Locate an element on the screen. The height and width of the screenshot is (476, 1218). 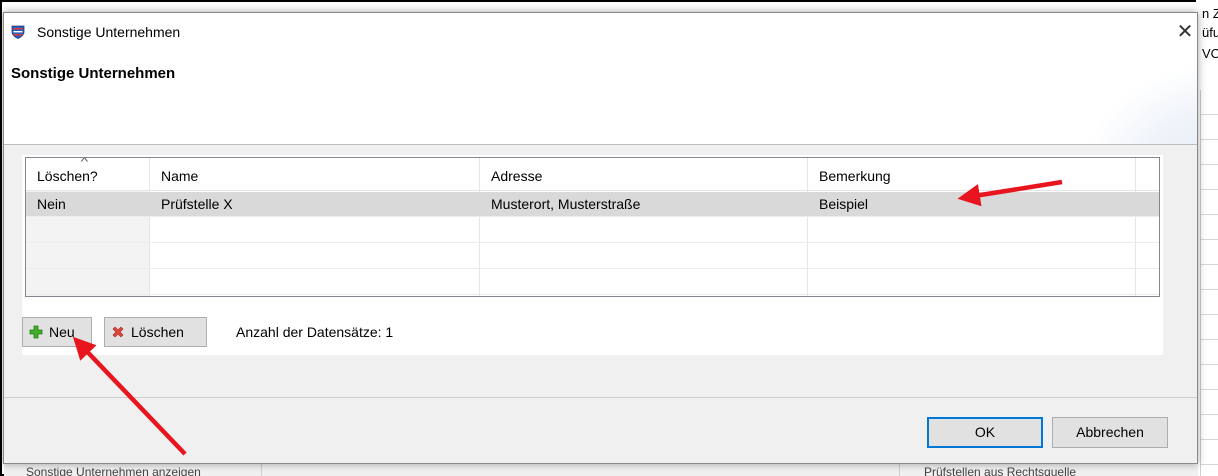
header-decoration is located at coordinates (1137, 102).